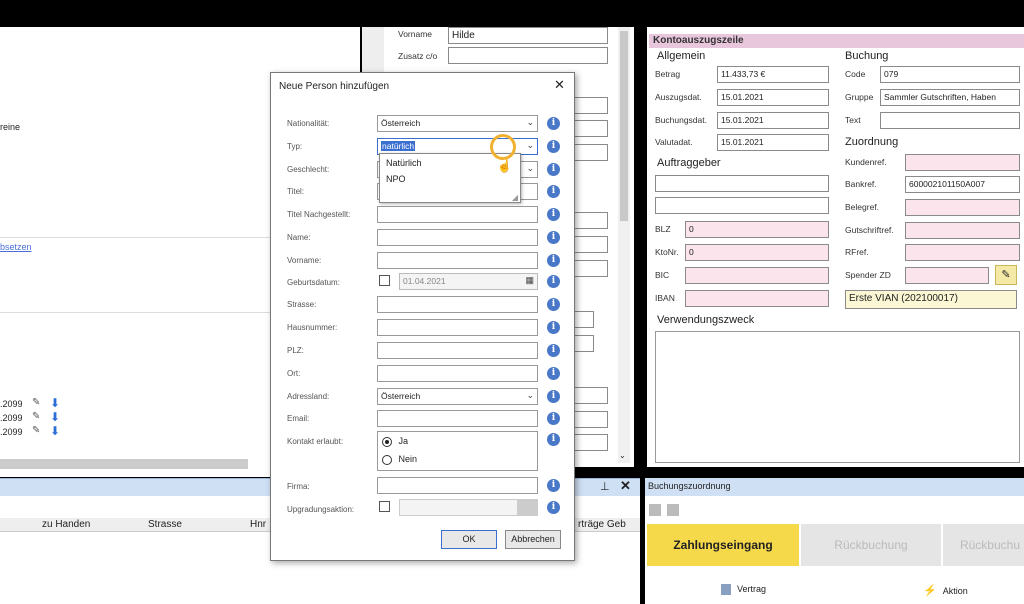  What do you see at coordinates (624, 245) in the screenshot?
I see `middle-scrollbar: ⌄` at bounding box center [624, 245].